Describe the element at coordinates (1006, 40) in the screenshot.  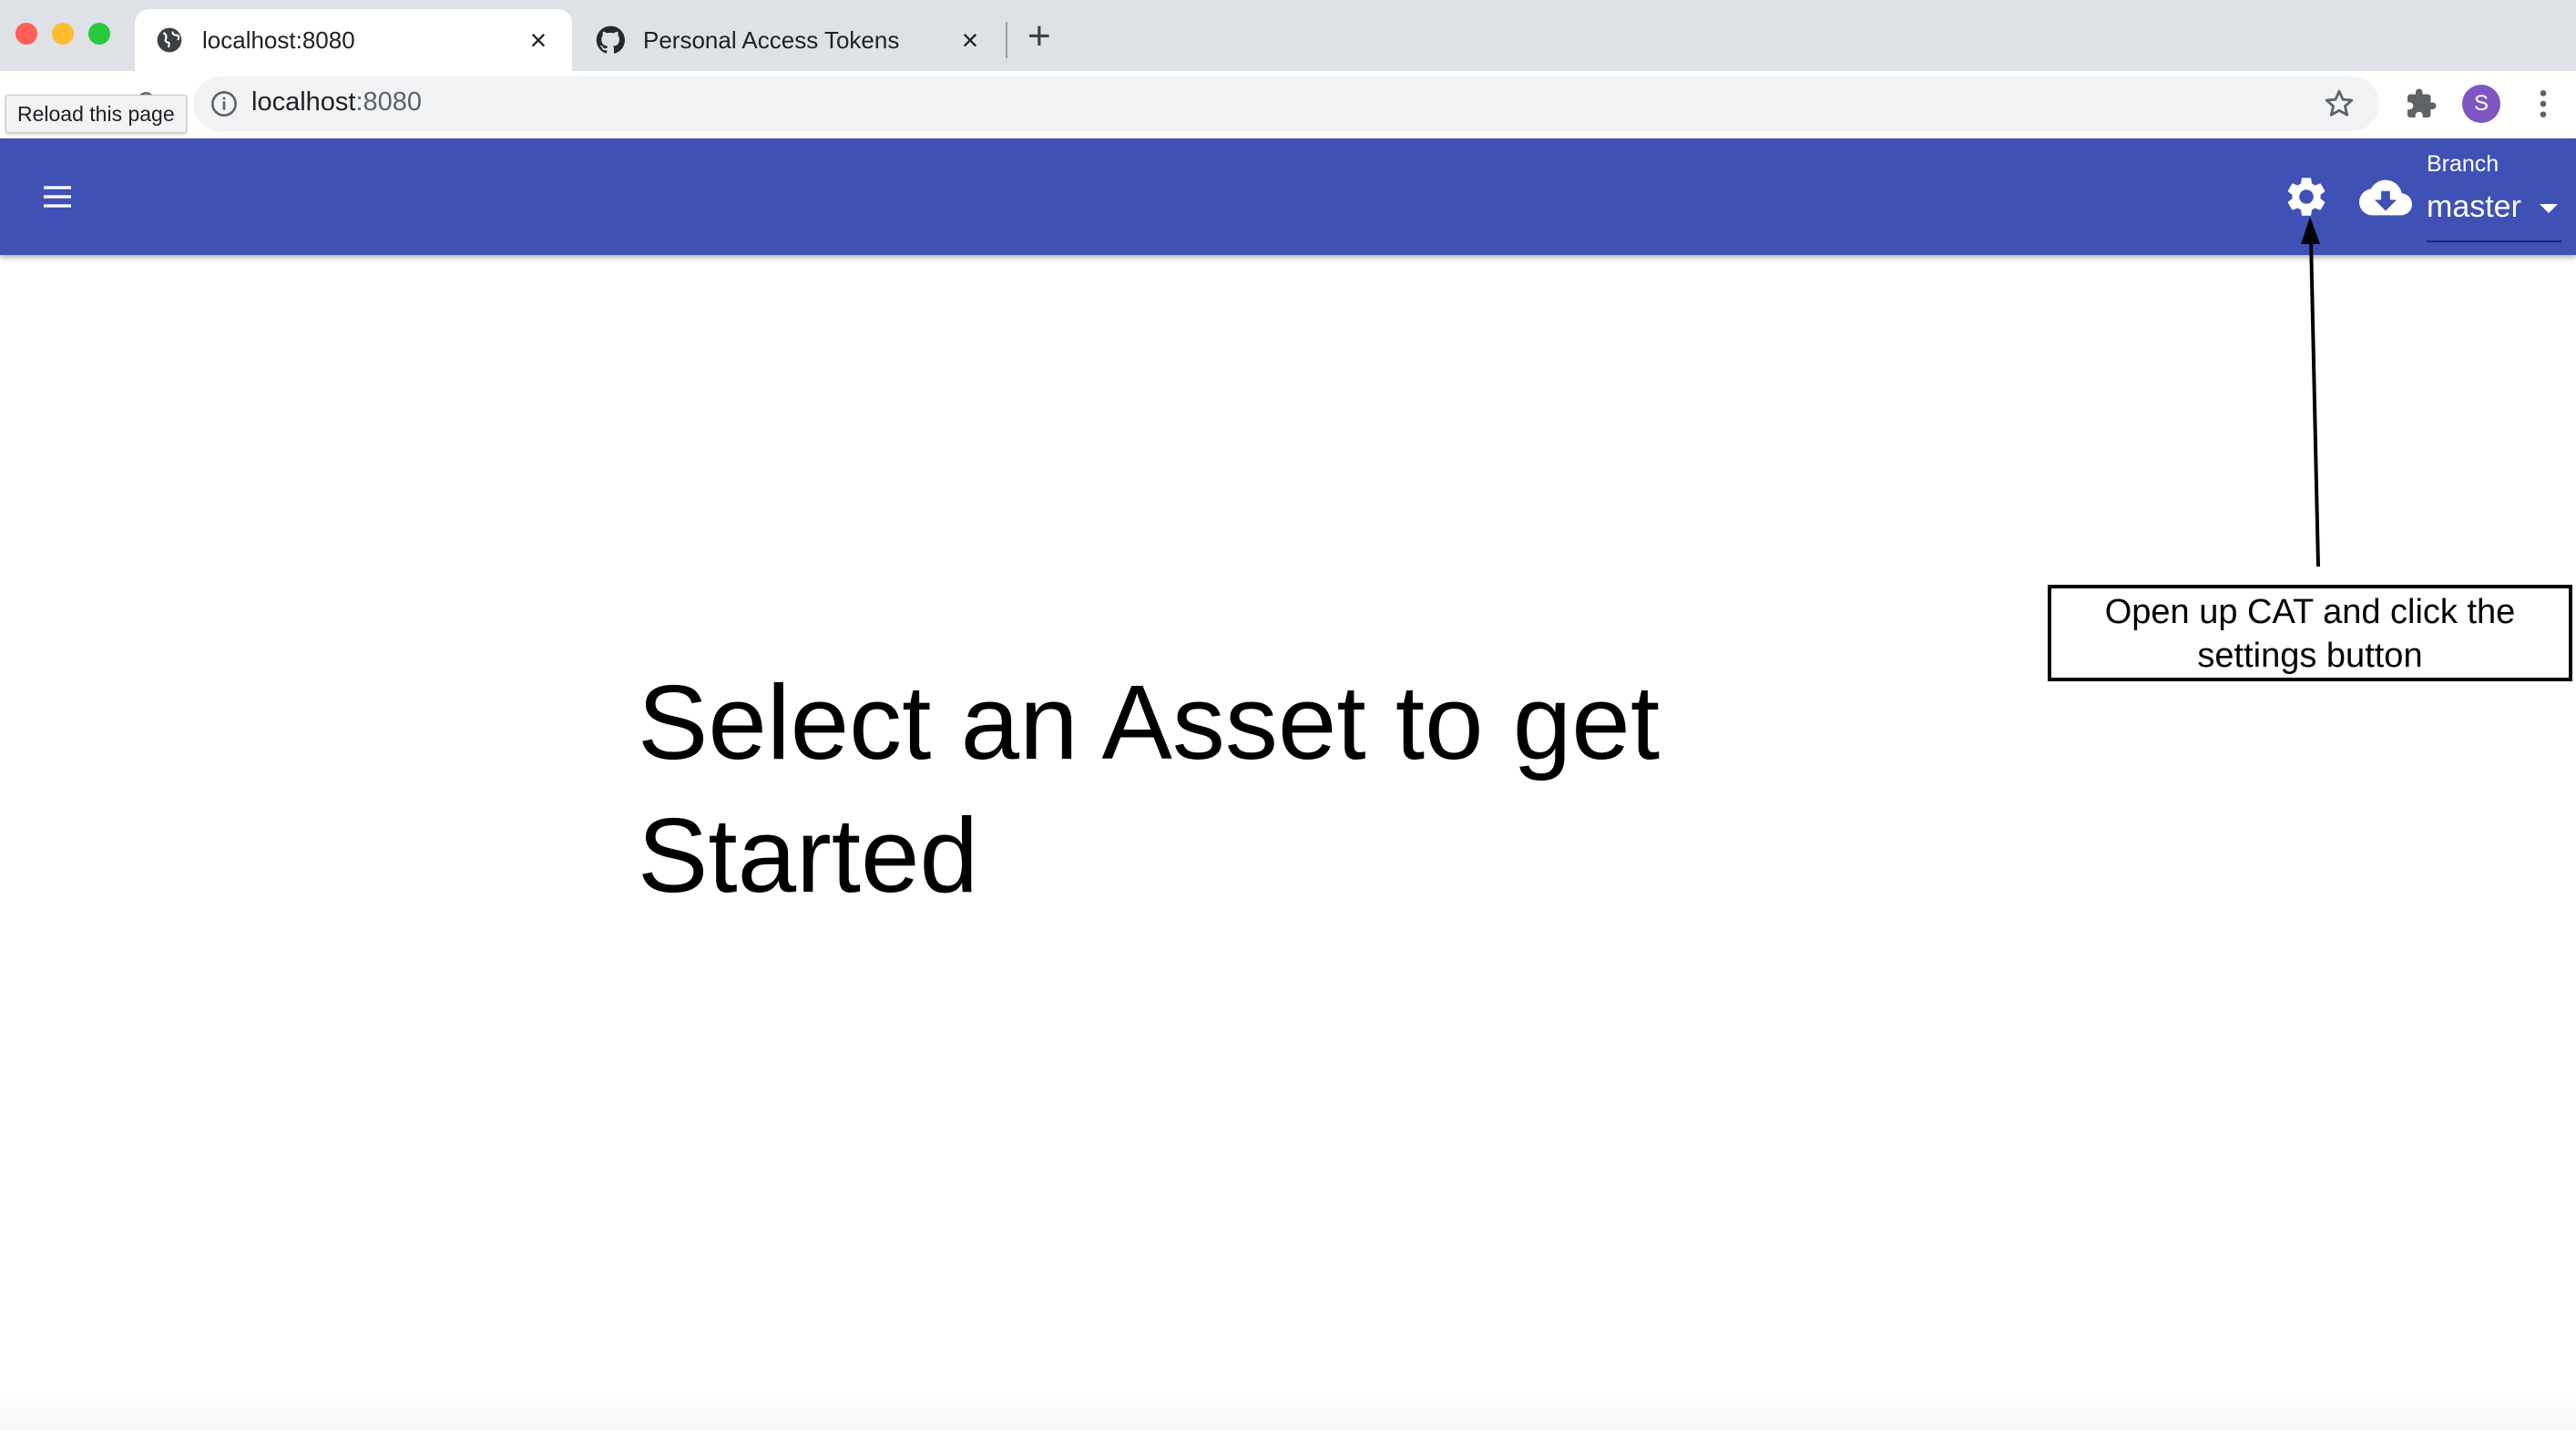
I see `tab-divider` at that location.